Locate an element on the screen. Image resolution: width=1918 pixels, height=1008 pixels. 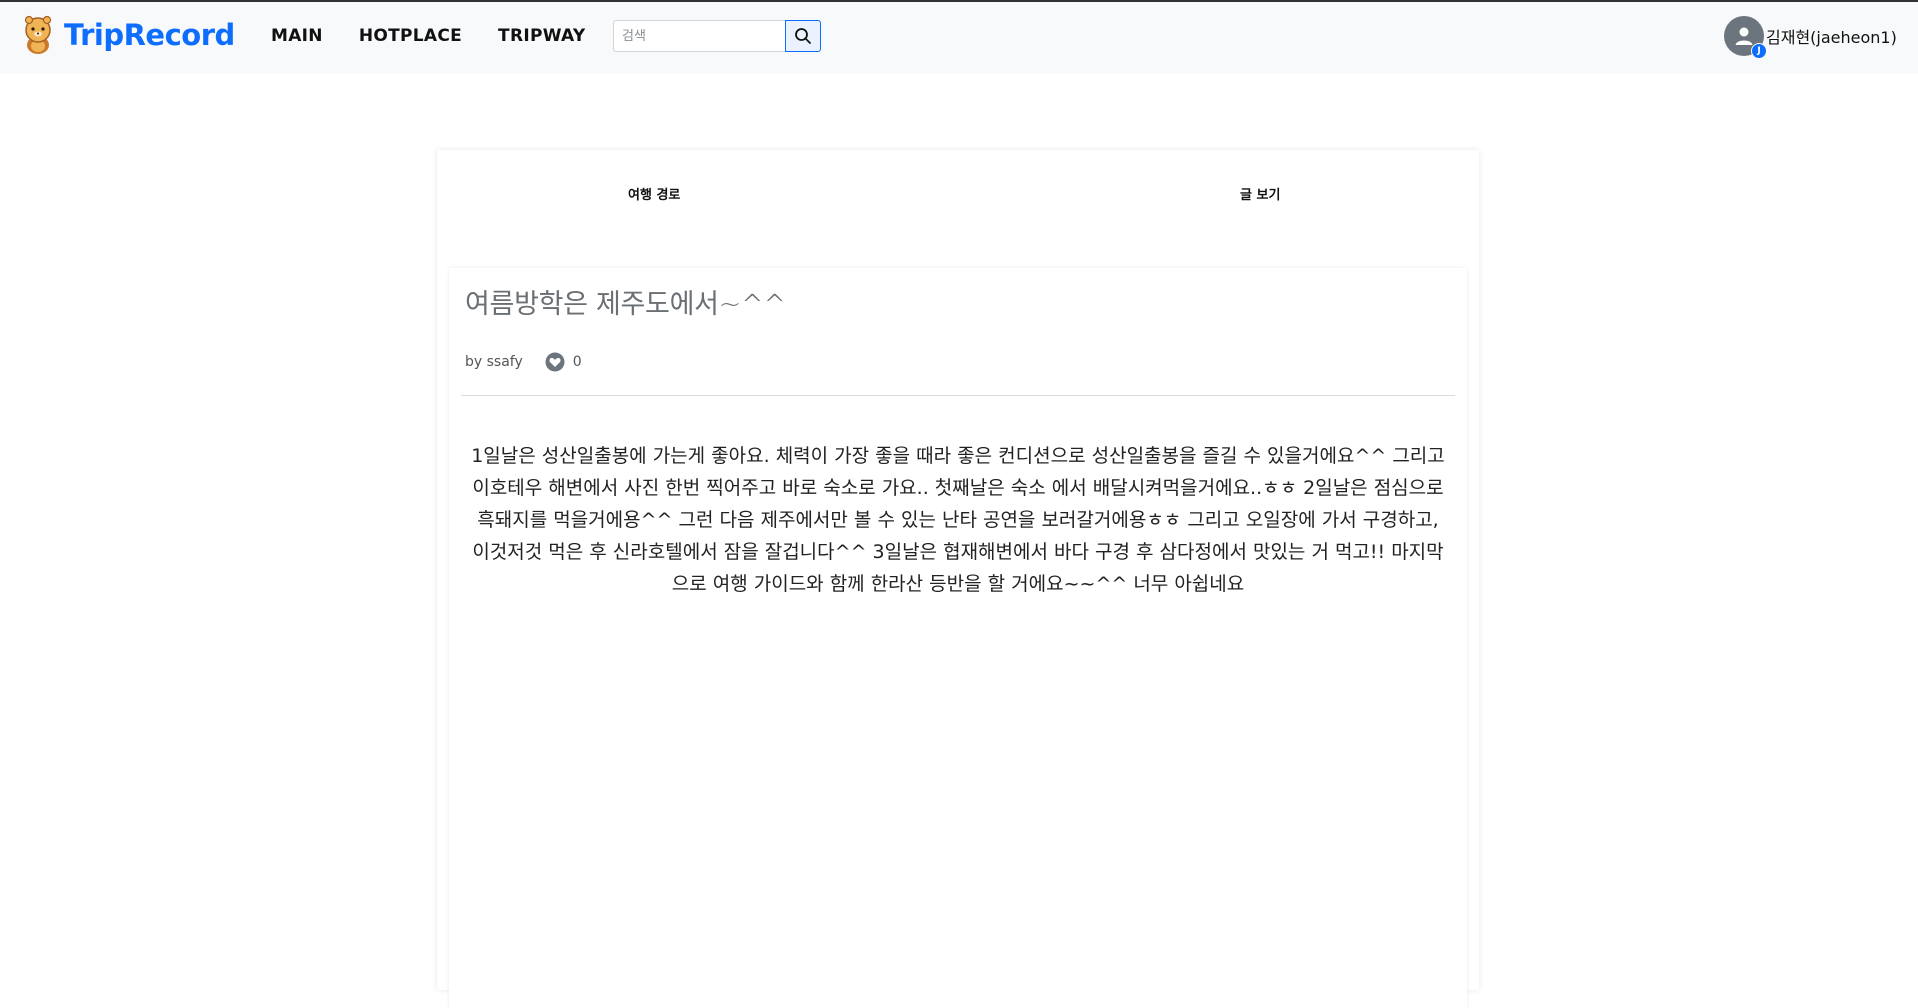
logo-mascot-icon is located at coordinates (38, 34).